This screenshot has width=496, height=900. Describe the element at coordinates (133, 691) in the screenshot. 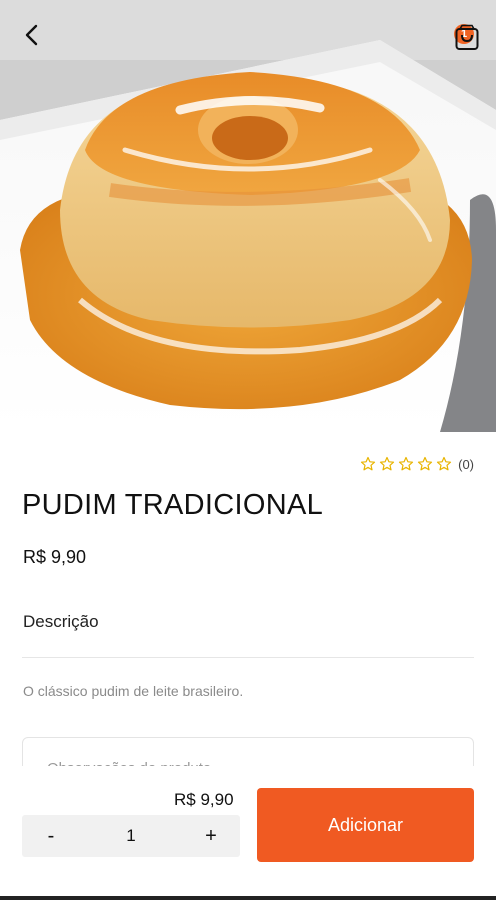

I see `description-text: O clássico pudim de leite brasileiro.` at that location.